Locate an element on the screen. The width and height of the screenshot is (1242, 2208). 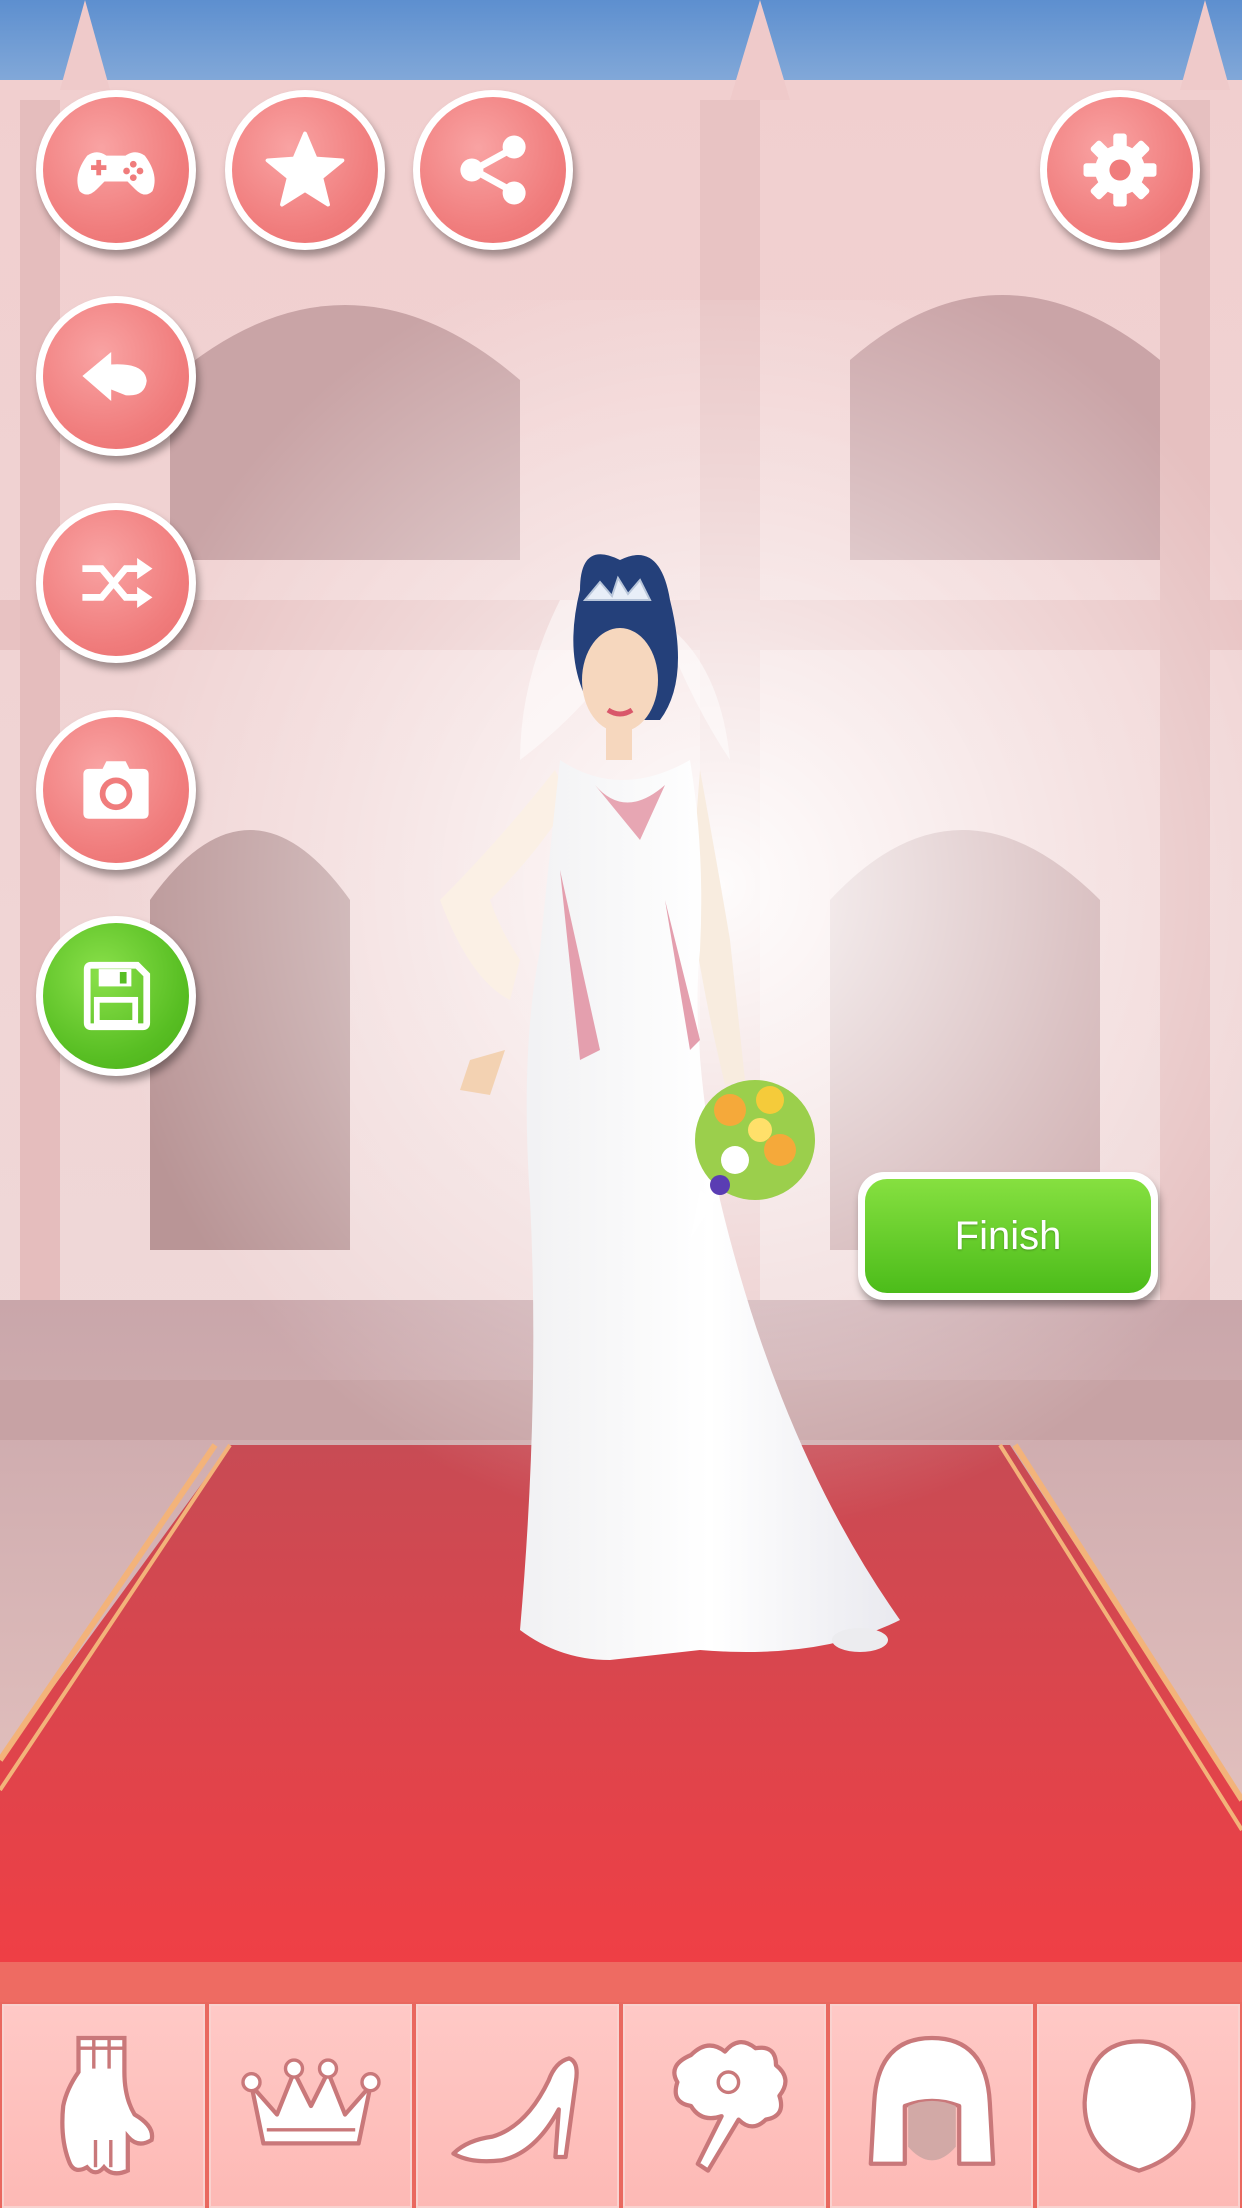
category-hair is located at coordinates (931, 2106).